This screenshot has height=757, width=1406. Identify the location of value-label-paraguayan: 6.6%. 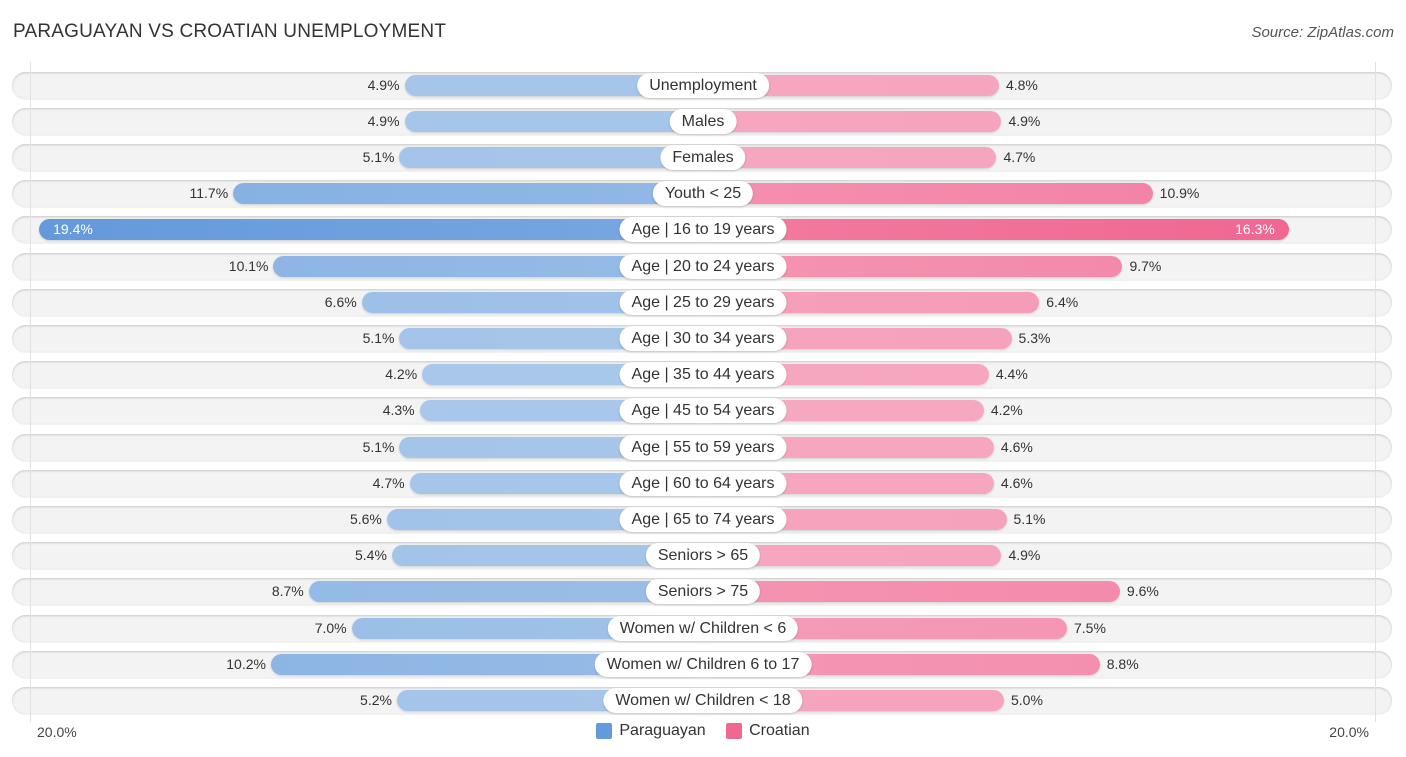
(340, 301).